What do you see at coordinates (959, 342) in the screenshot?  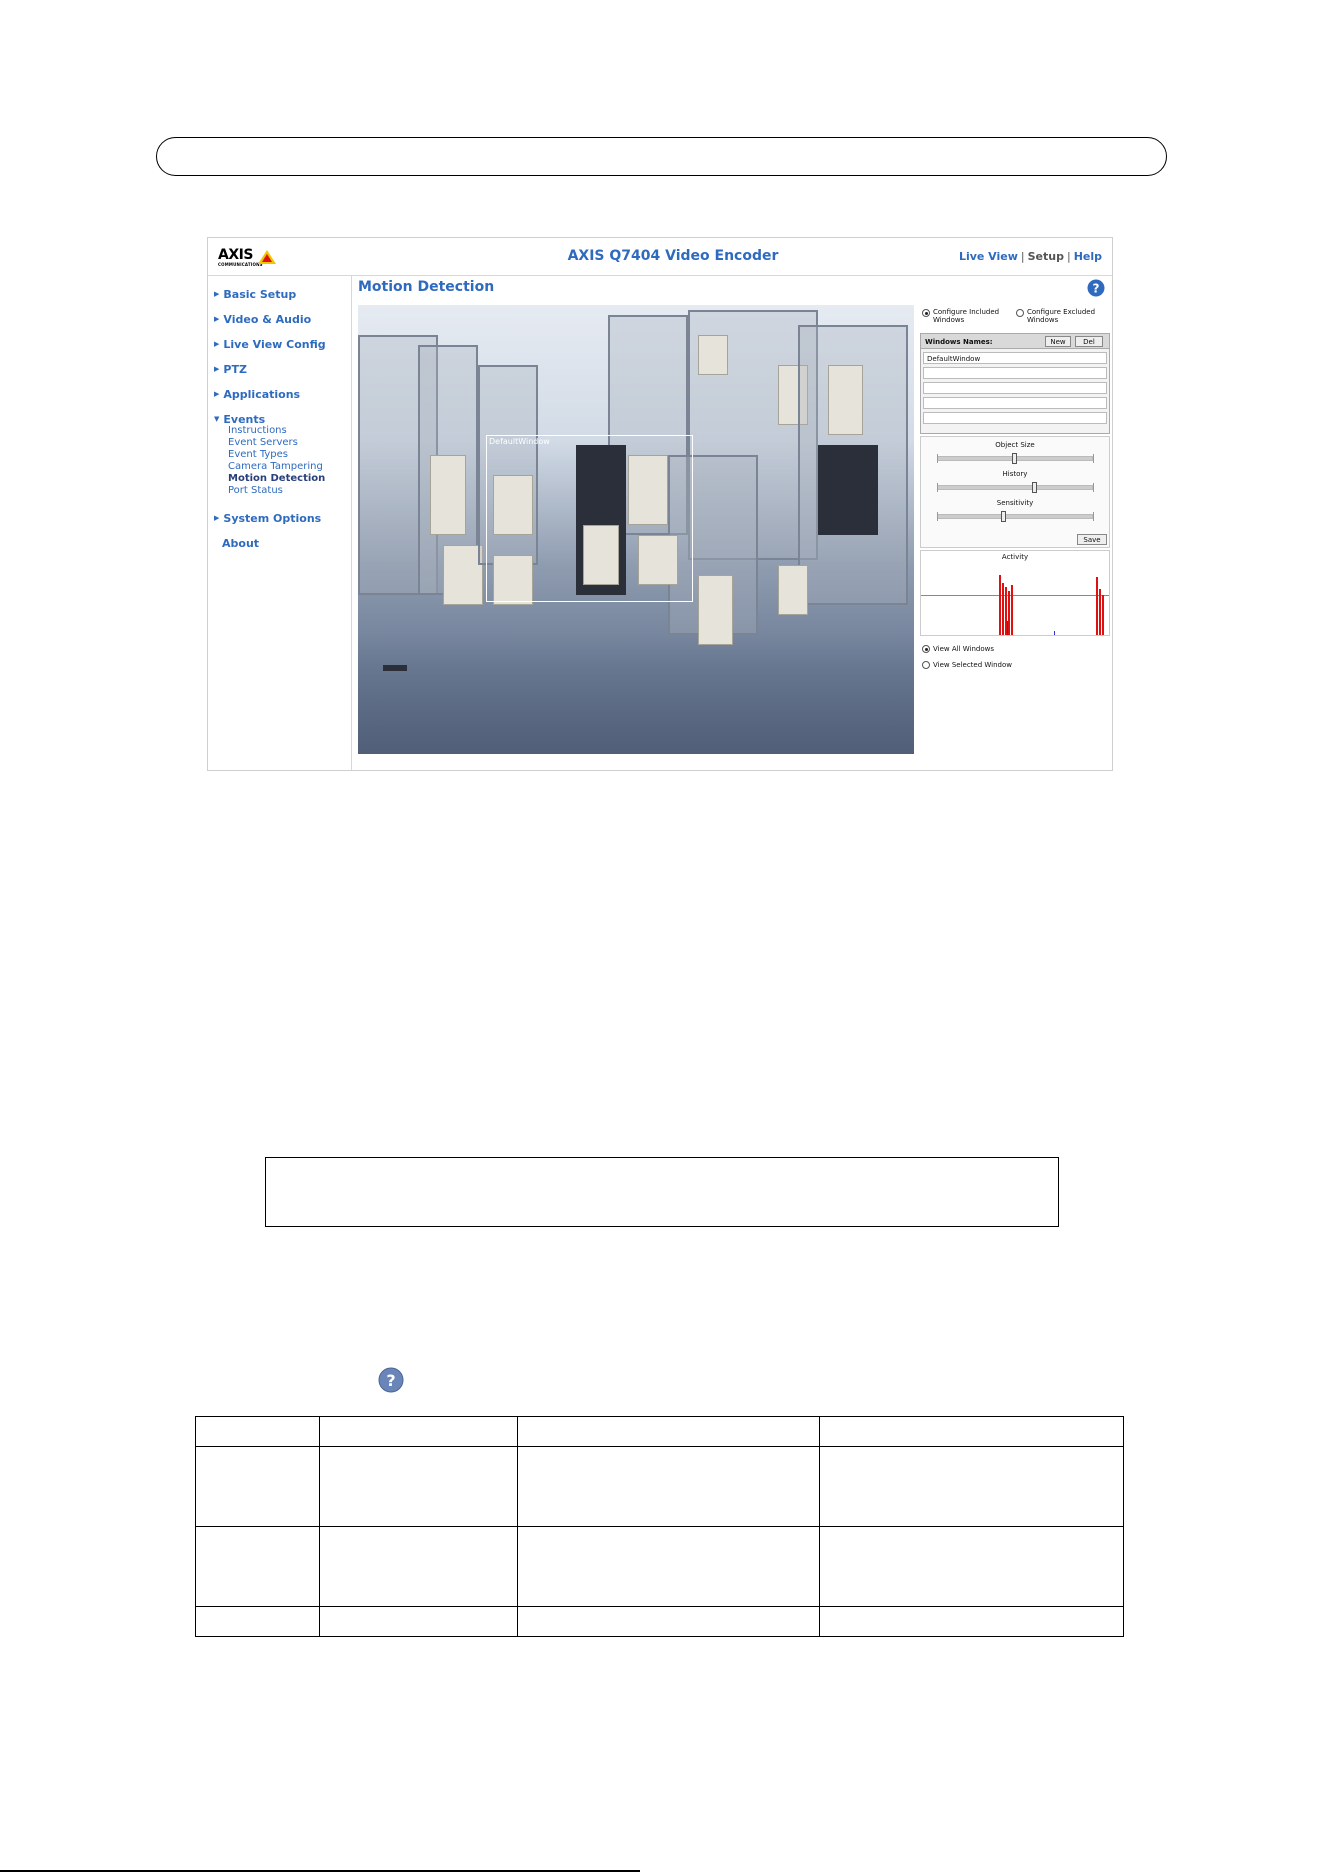 I see `windows-names-label: Windows Names:` at bounding box center [959, 342].